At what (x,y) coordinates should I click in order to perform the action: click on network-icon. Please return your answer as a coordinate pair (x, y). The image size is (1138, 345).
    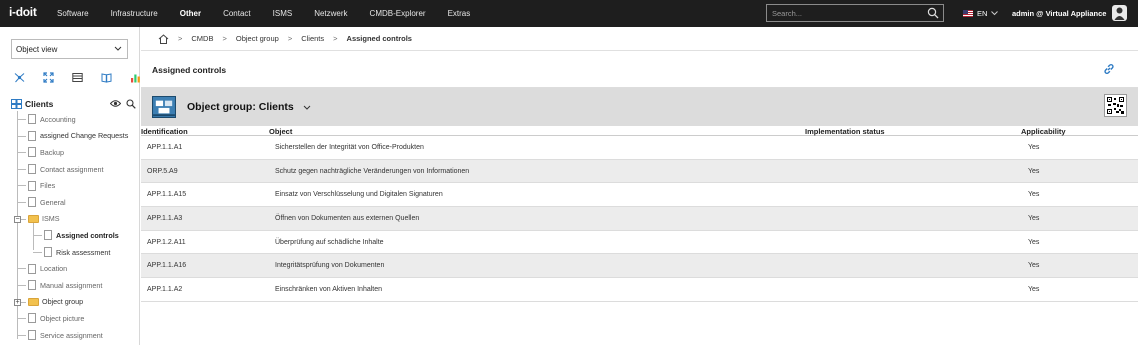
    Looking at the image, I should click on (19, 77).